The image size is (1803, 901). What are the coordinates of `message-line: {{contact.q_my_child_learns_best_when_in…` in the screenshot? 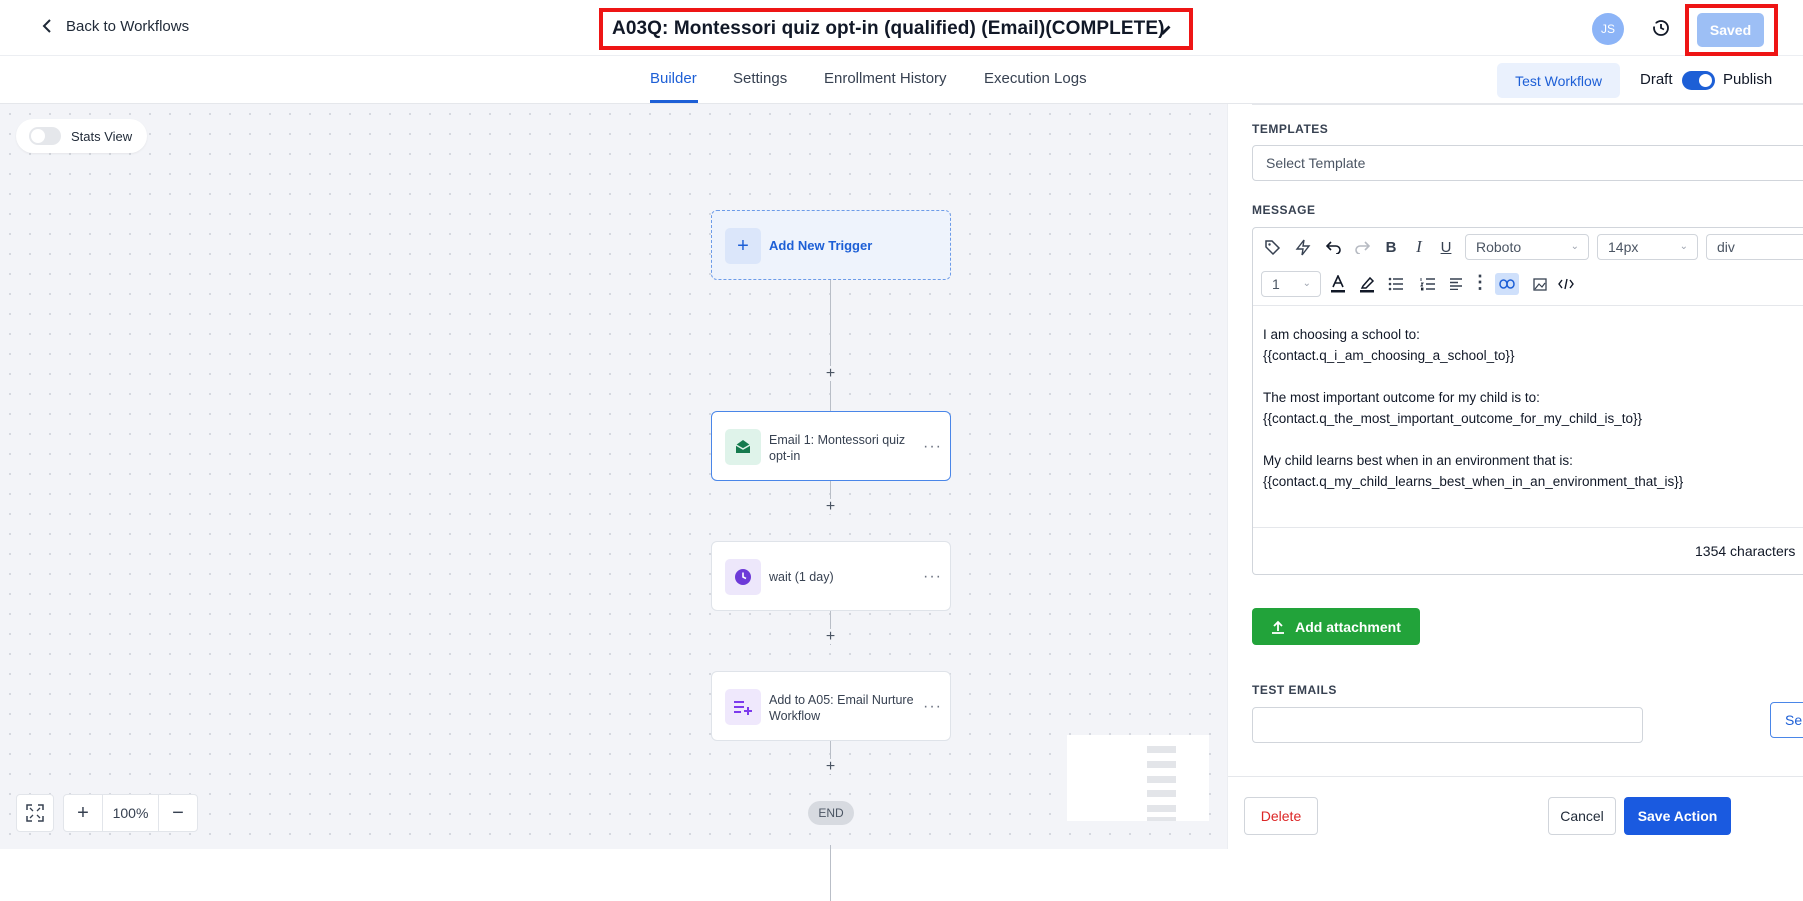 It's located at (1473, 481).